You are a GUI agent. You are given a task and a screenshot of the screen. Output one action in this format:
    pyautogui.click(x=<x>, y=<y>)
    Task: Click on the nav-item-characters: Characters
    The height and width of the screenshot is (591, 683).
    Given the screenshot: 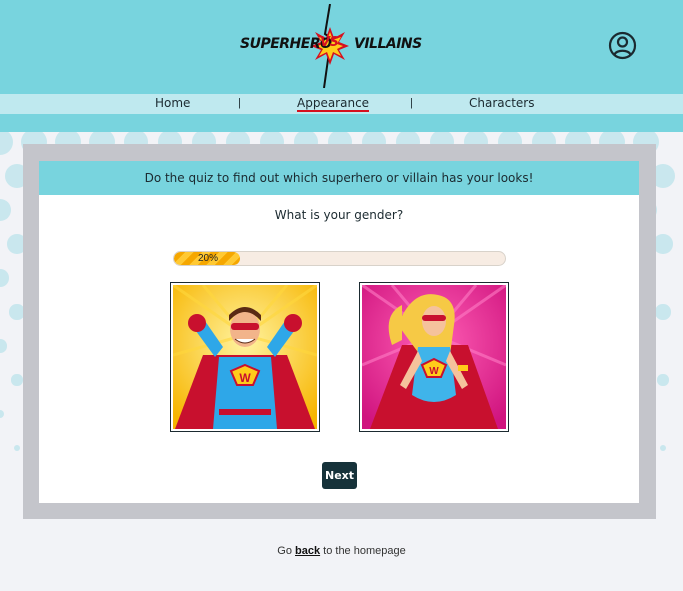 What is the action you would take?
    pyautogui.click(x=502, y=103)
    